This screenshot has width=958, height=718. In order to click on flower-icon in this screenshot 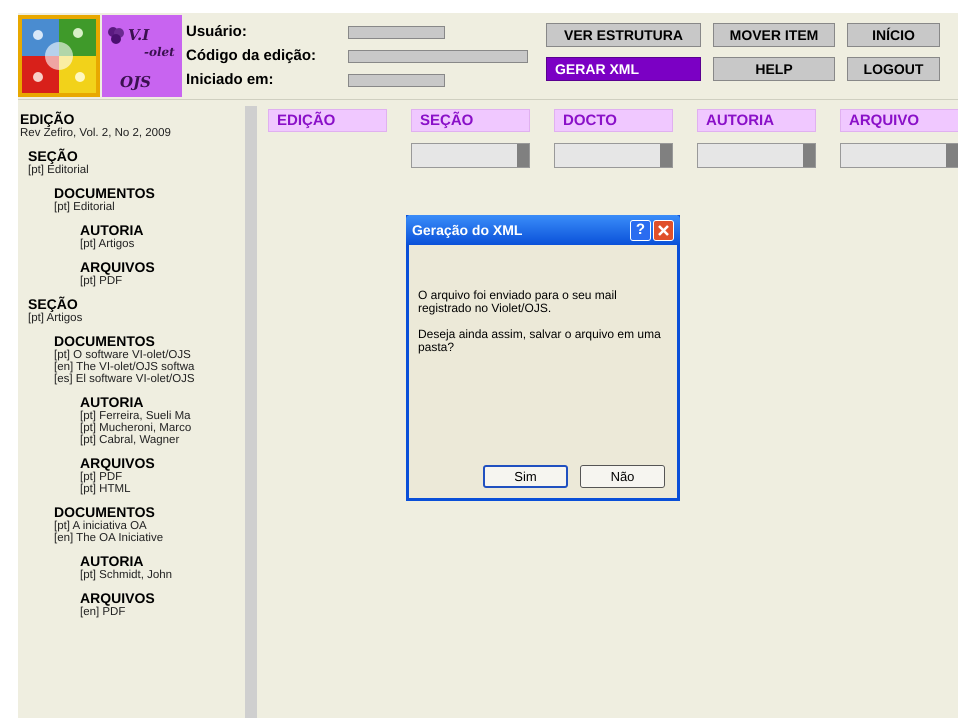, I will do `click(116, 35)`.